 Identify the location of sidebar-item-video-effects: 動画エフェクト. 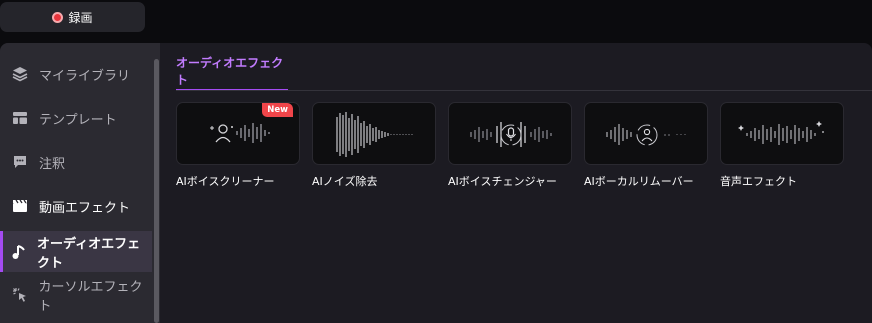
(76, 206).